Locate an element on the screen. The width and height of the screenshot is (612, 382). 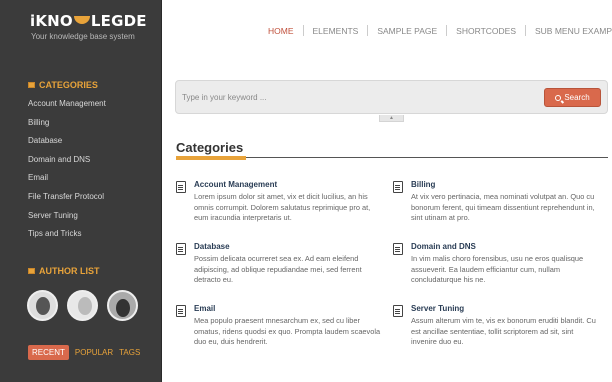
category-title: Billing is located at coordinates (423, 184).